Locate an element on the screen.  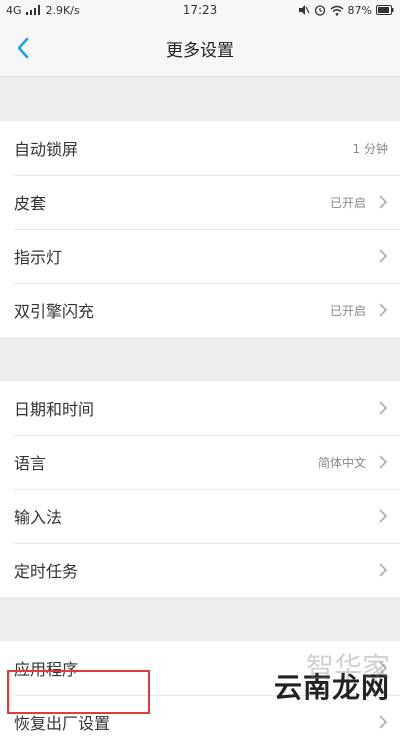
alarm-icon is located at coordinates (319, 10).